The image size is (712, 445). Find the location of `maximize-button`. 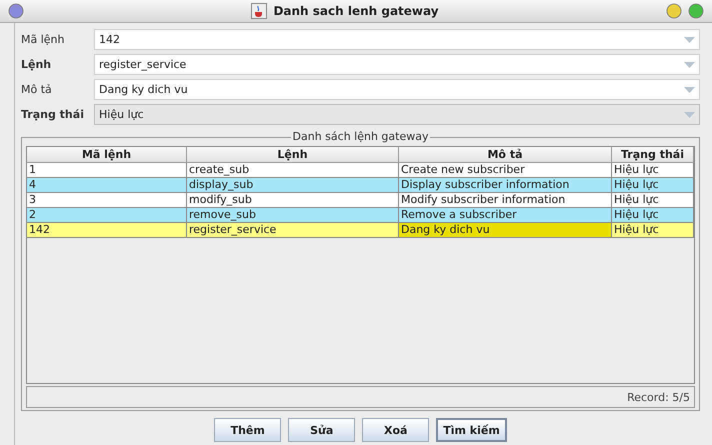

maximize-button is located at coordinates (696, 11).